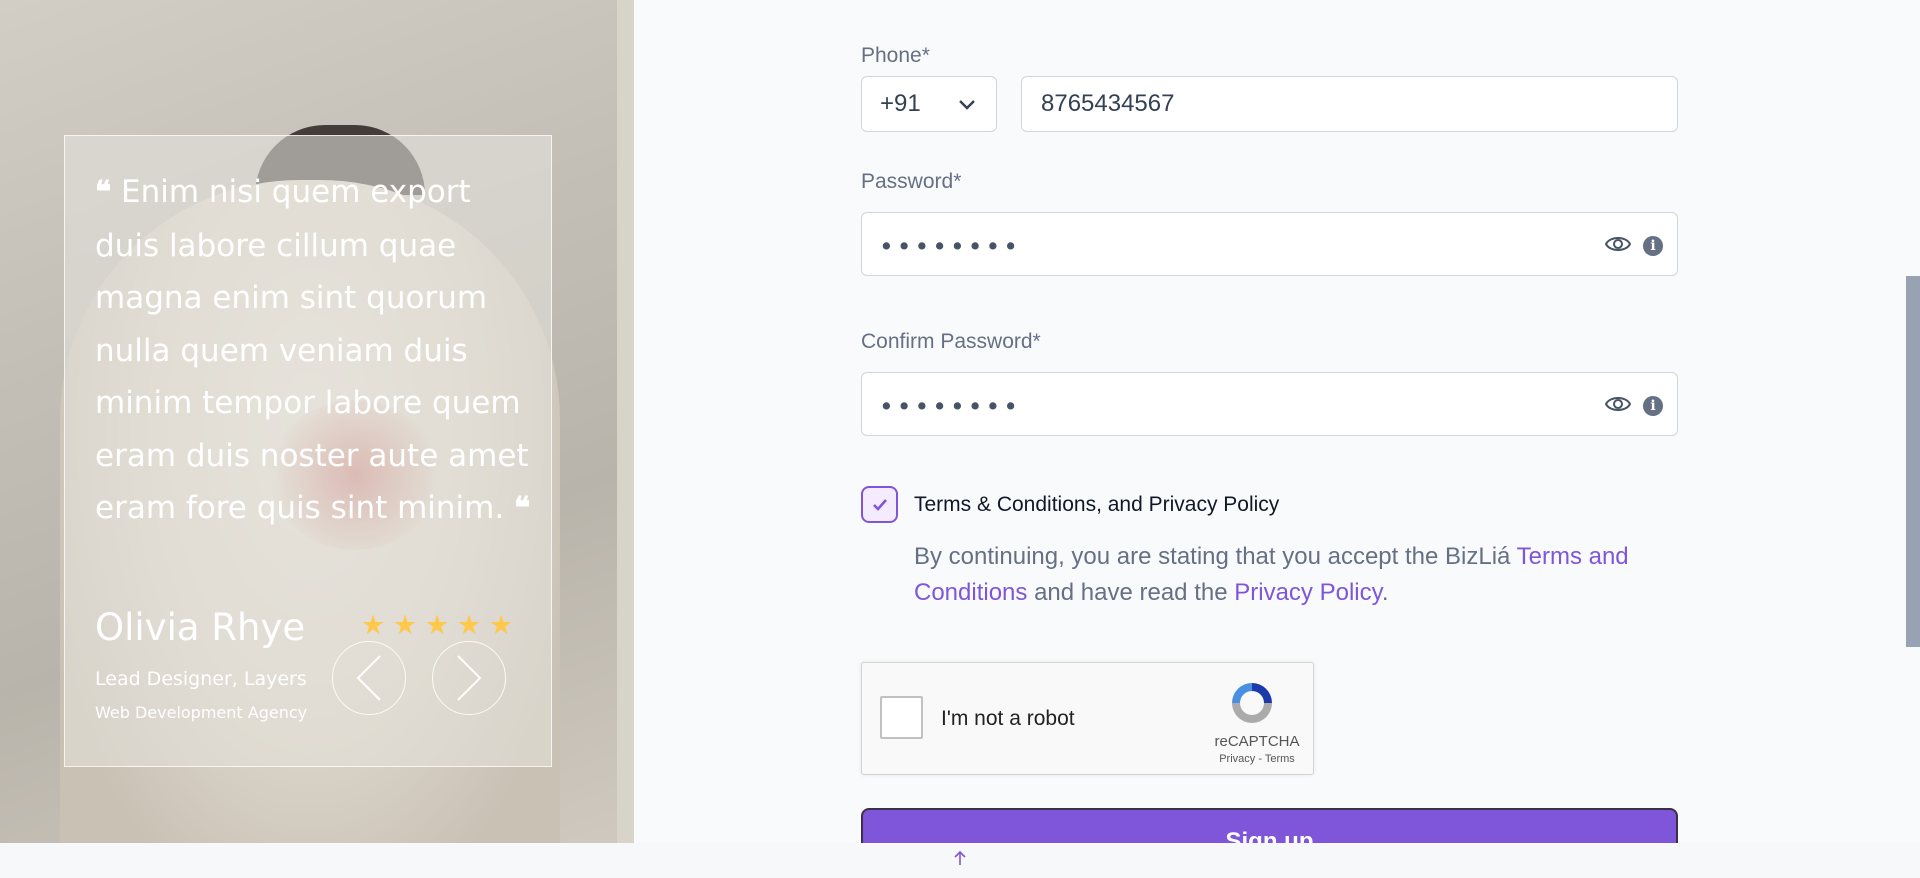  I want to click on privacy-link: Privacy Policy, so click(1308, 592).